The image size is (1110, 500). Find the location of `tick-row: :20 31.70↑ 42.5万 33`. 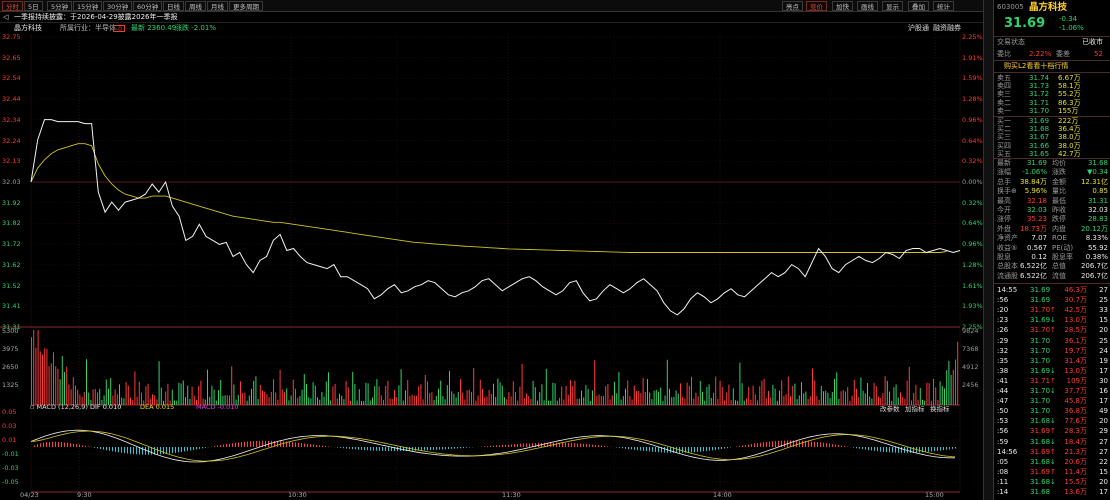

tick-row: :20 31.70↑ 42.5万 33 is located at coordinates (1052, 310).